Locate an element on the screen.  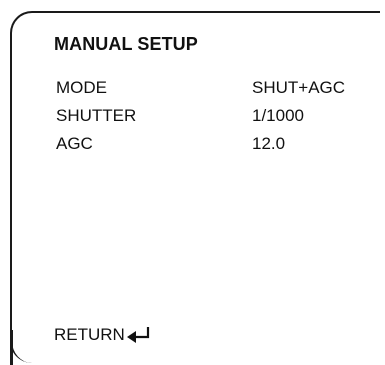
return-button: RETURN is located at coordinates (103, 333).